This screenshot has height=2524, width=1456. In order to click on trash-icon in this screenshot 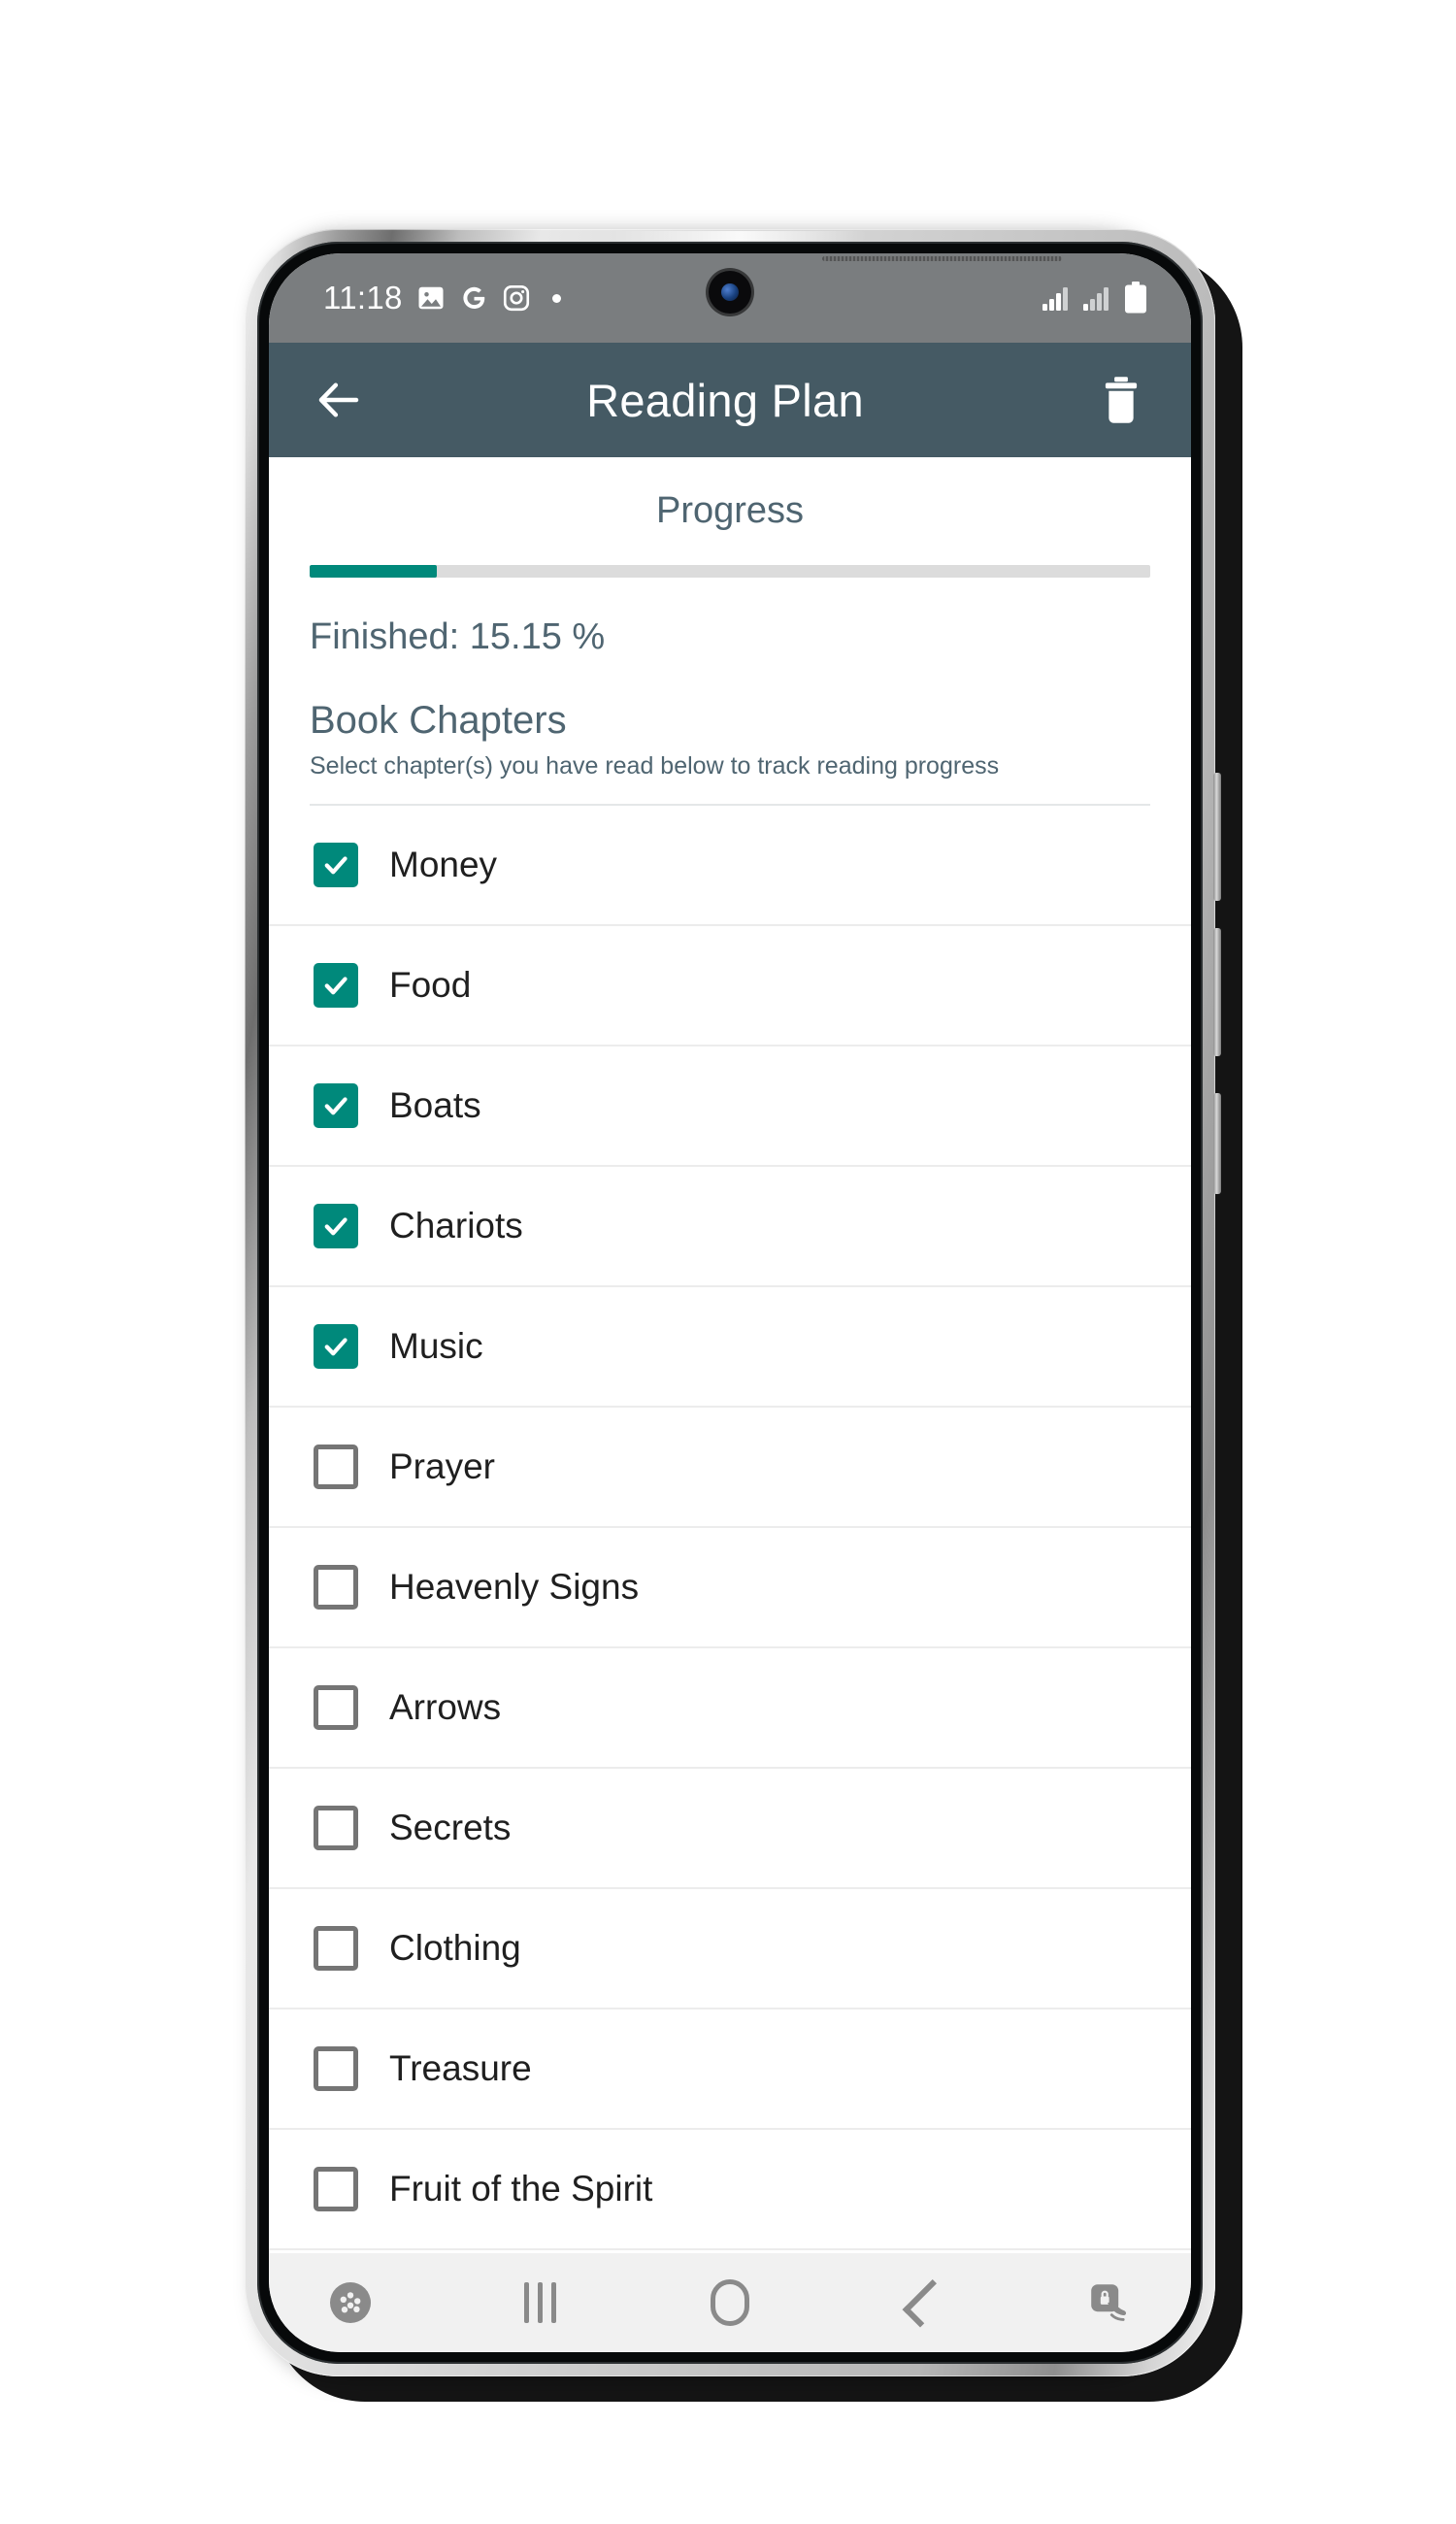, I will do `click(1121, 400)`.